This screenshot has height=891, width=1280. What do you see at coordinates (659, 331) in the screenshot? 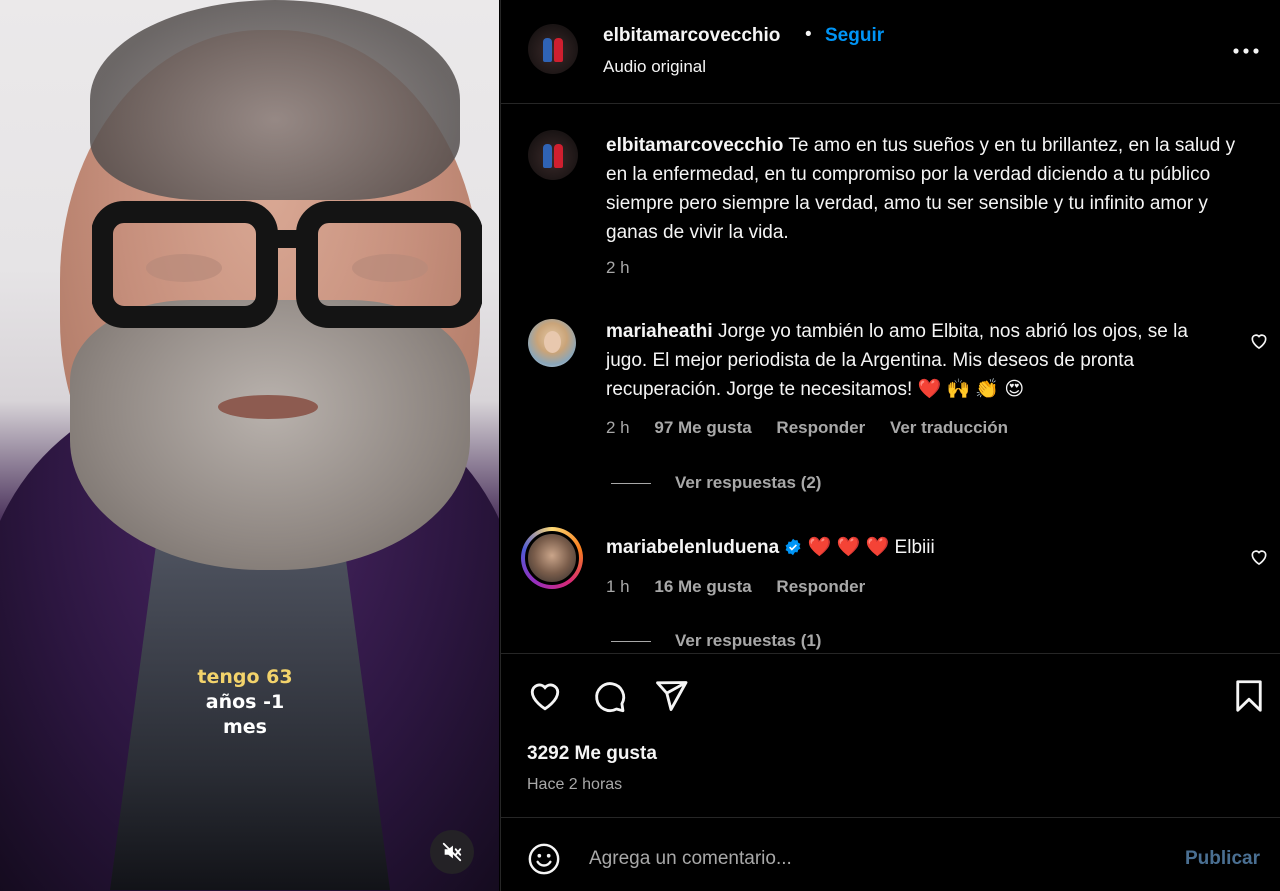
I see `comment-username: mariaheathi` at bounding box center [659, 331].